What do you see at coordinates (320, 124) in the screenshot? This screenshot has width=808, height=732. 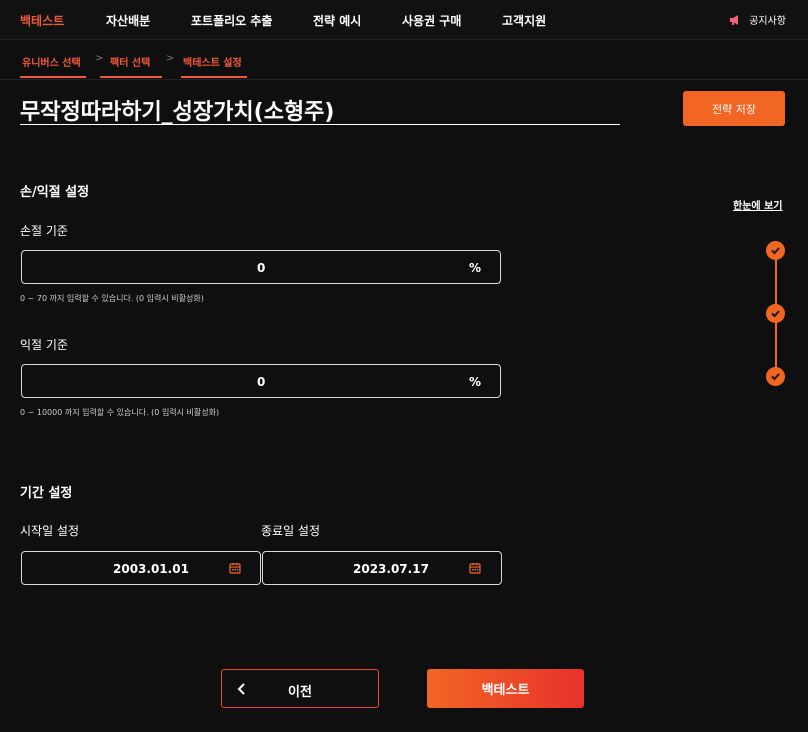 I see `title-underline` at bounding box center [320, 124].